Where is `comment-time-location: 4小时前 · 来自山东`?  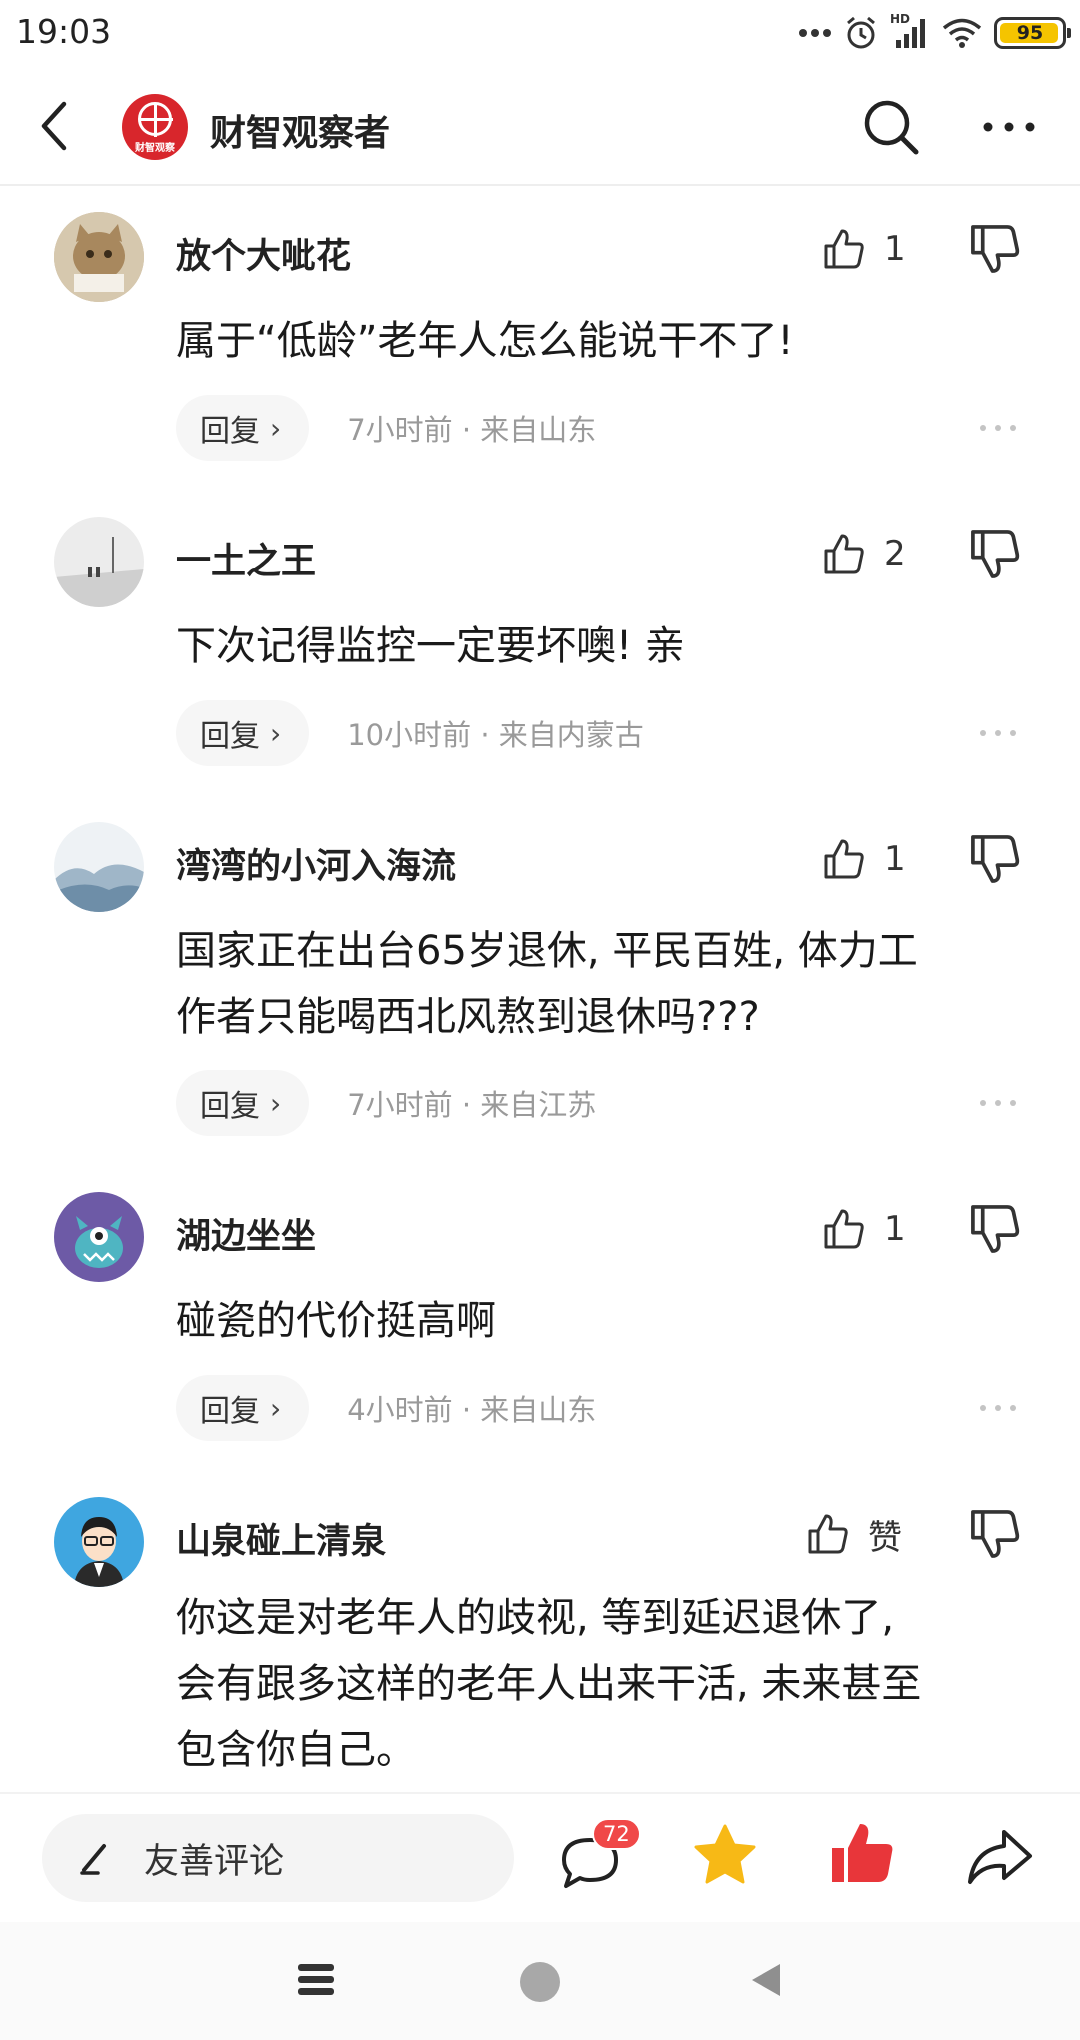
comment-time-location: 4小时前 · 来自山东 is located at coordinates (472, 1410).